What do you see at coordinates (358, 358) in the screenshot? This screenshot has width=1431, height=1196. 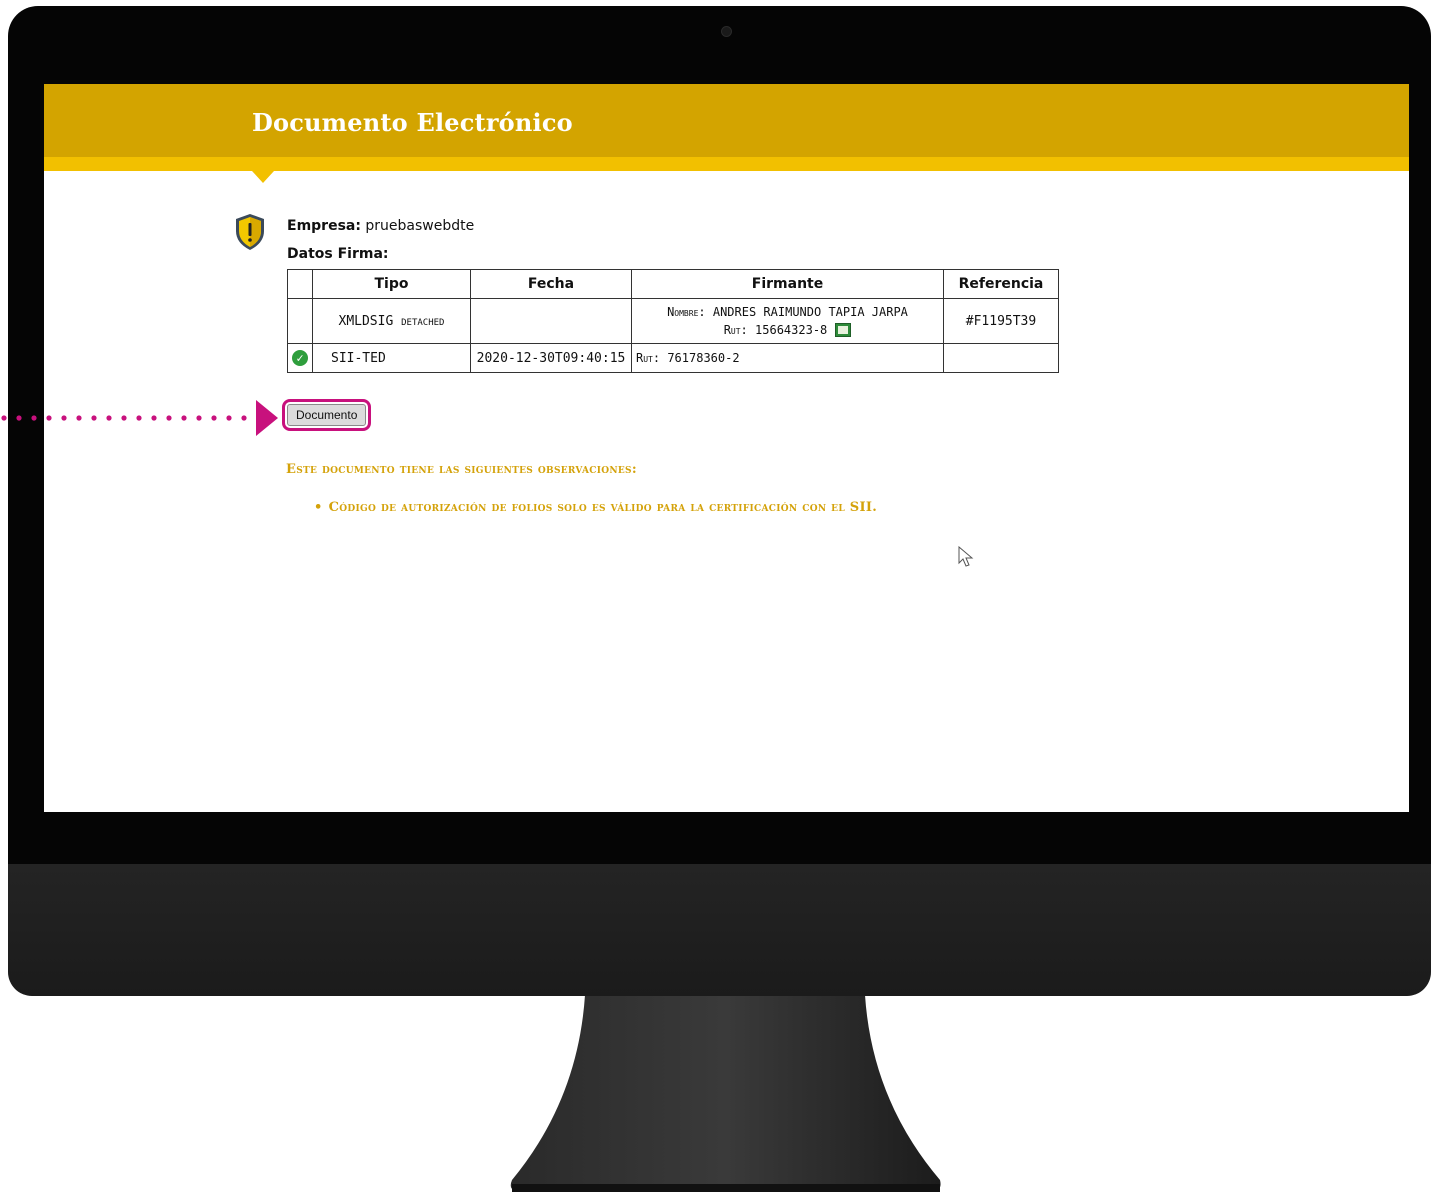 I see `tipo-main: SII-TED` at bounding box center [358, 358].